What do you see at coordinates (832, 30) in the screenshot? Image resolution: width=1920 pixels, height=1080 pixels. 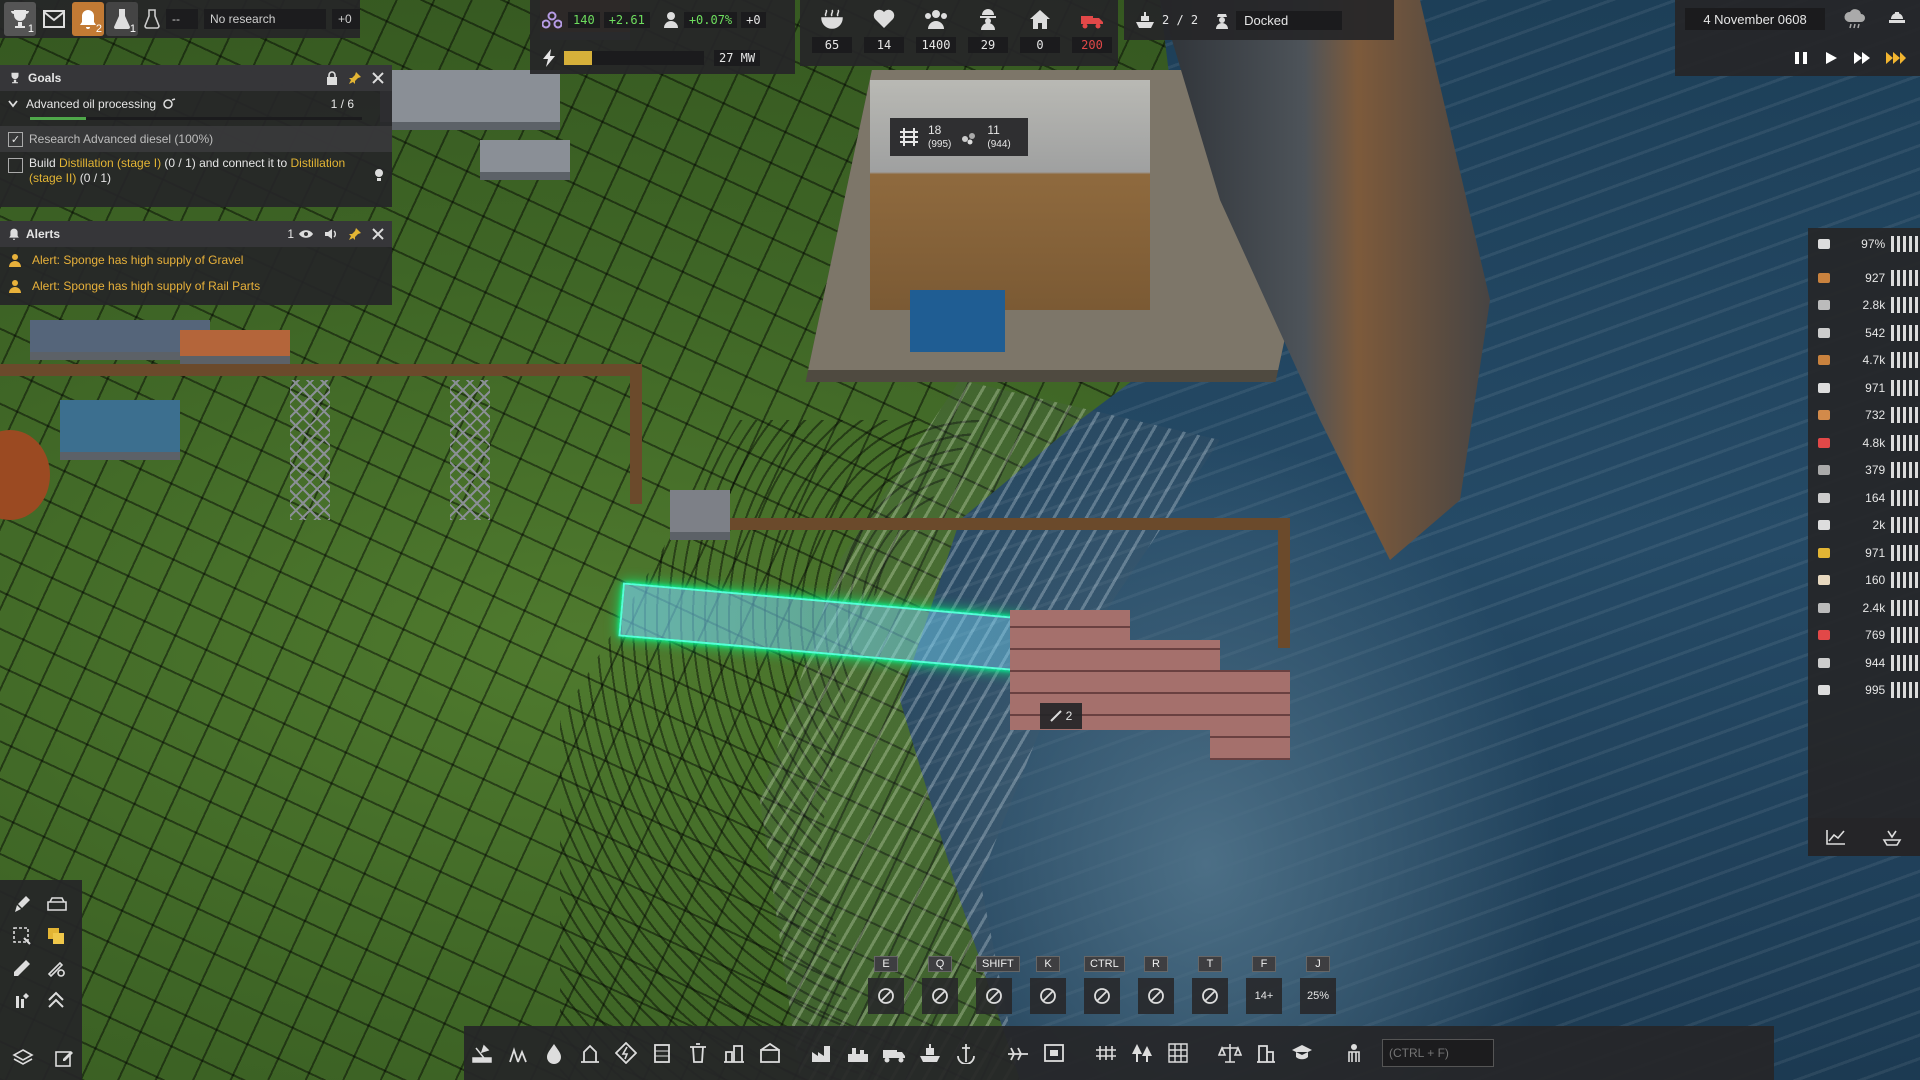 I see `food-stat: 65` at bounding box center [832, 30].